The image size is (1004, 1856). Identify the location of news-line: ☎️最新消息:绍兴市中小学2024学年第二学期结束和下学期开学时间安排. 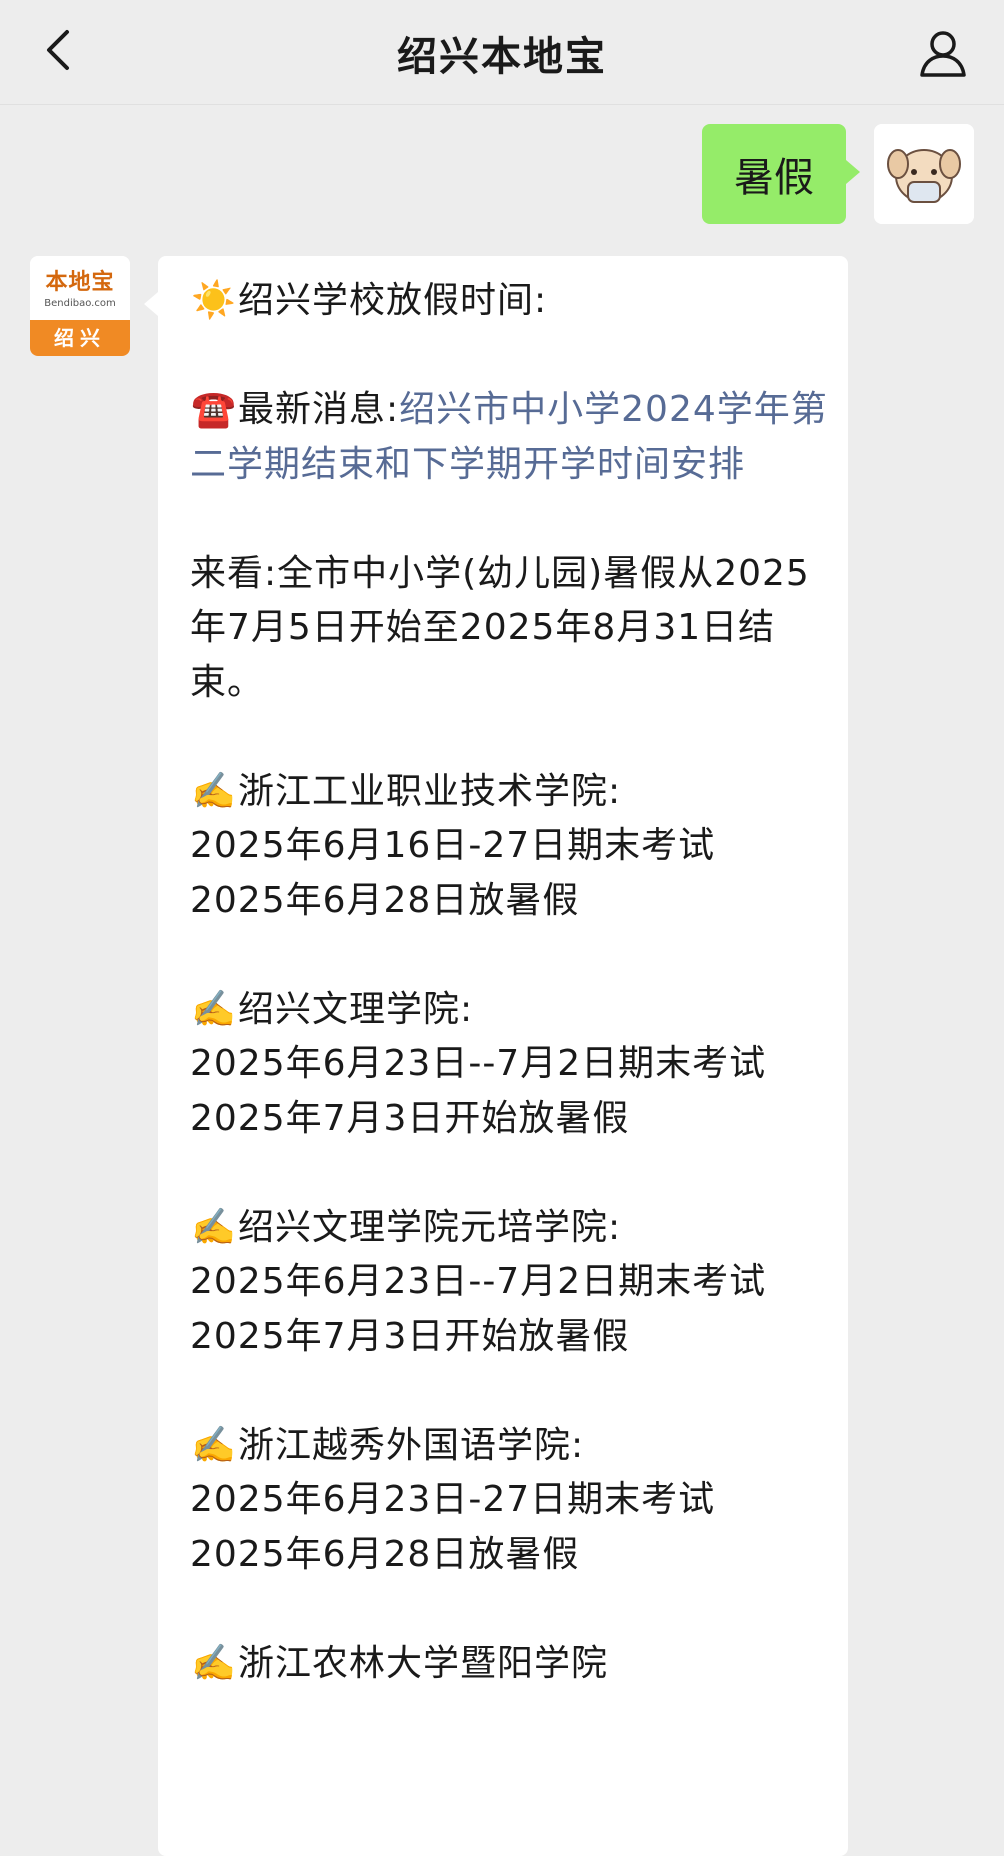
(510, 437).